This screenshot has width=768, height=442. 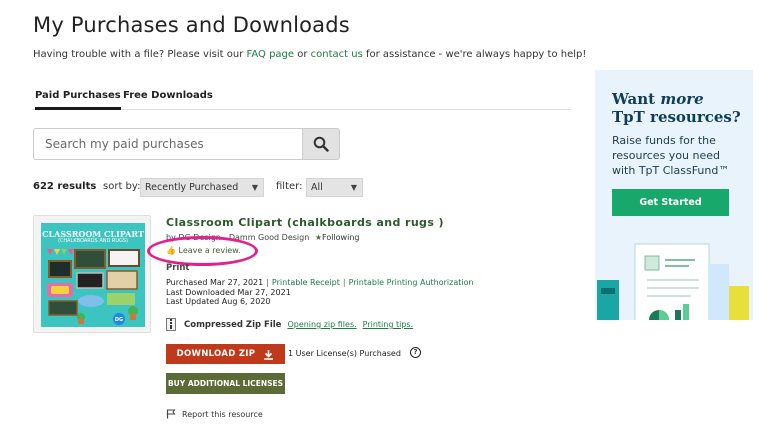 I want to click on format-label: Print, so click(x=178, y=268).